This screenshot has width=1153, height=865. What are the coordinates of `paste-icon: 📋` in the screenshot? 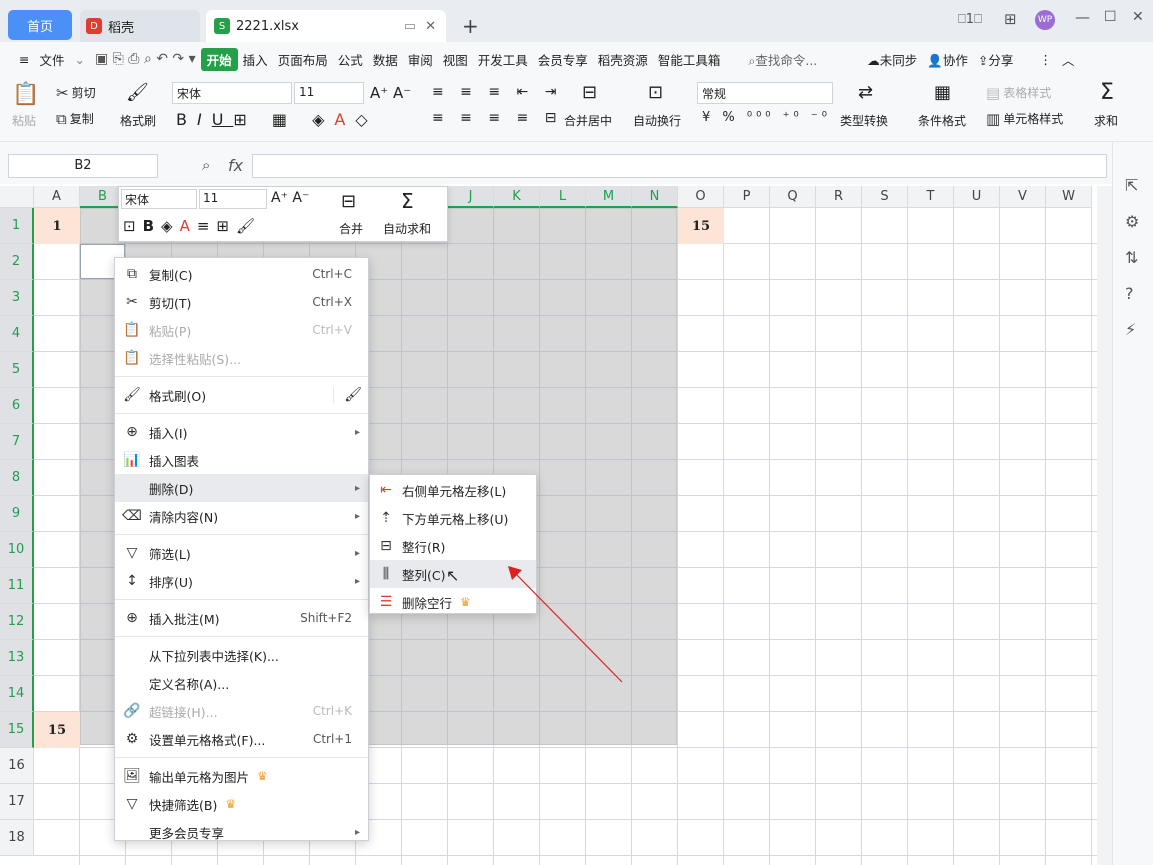 It's located at (25, 94).